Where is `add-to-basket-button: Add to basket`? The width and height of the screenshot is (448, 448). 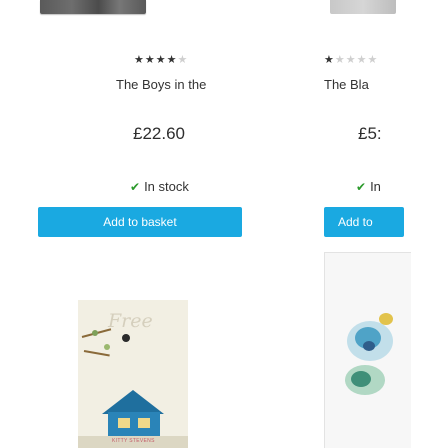
add-to-basket-button: Add to basket is located at coordinates (140, 222).